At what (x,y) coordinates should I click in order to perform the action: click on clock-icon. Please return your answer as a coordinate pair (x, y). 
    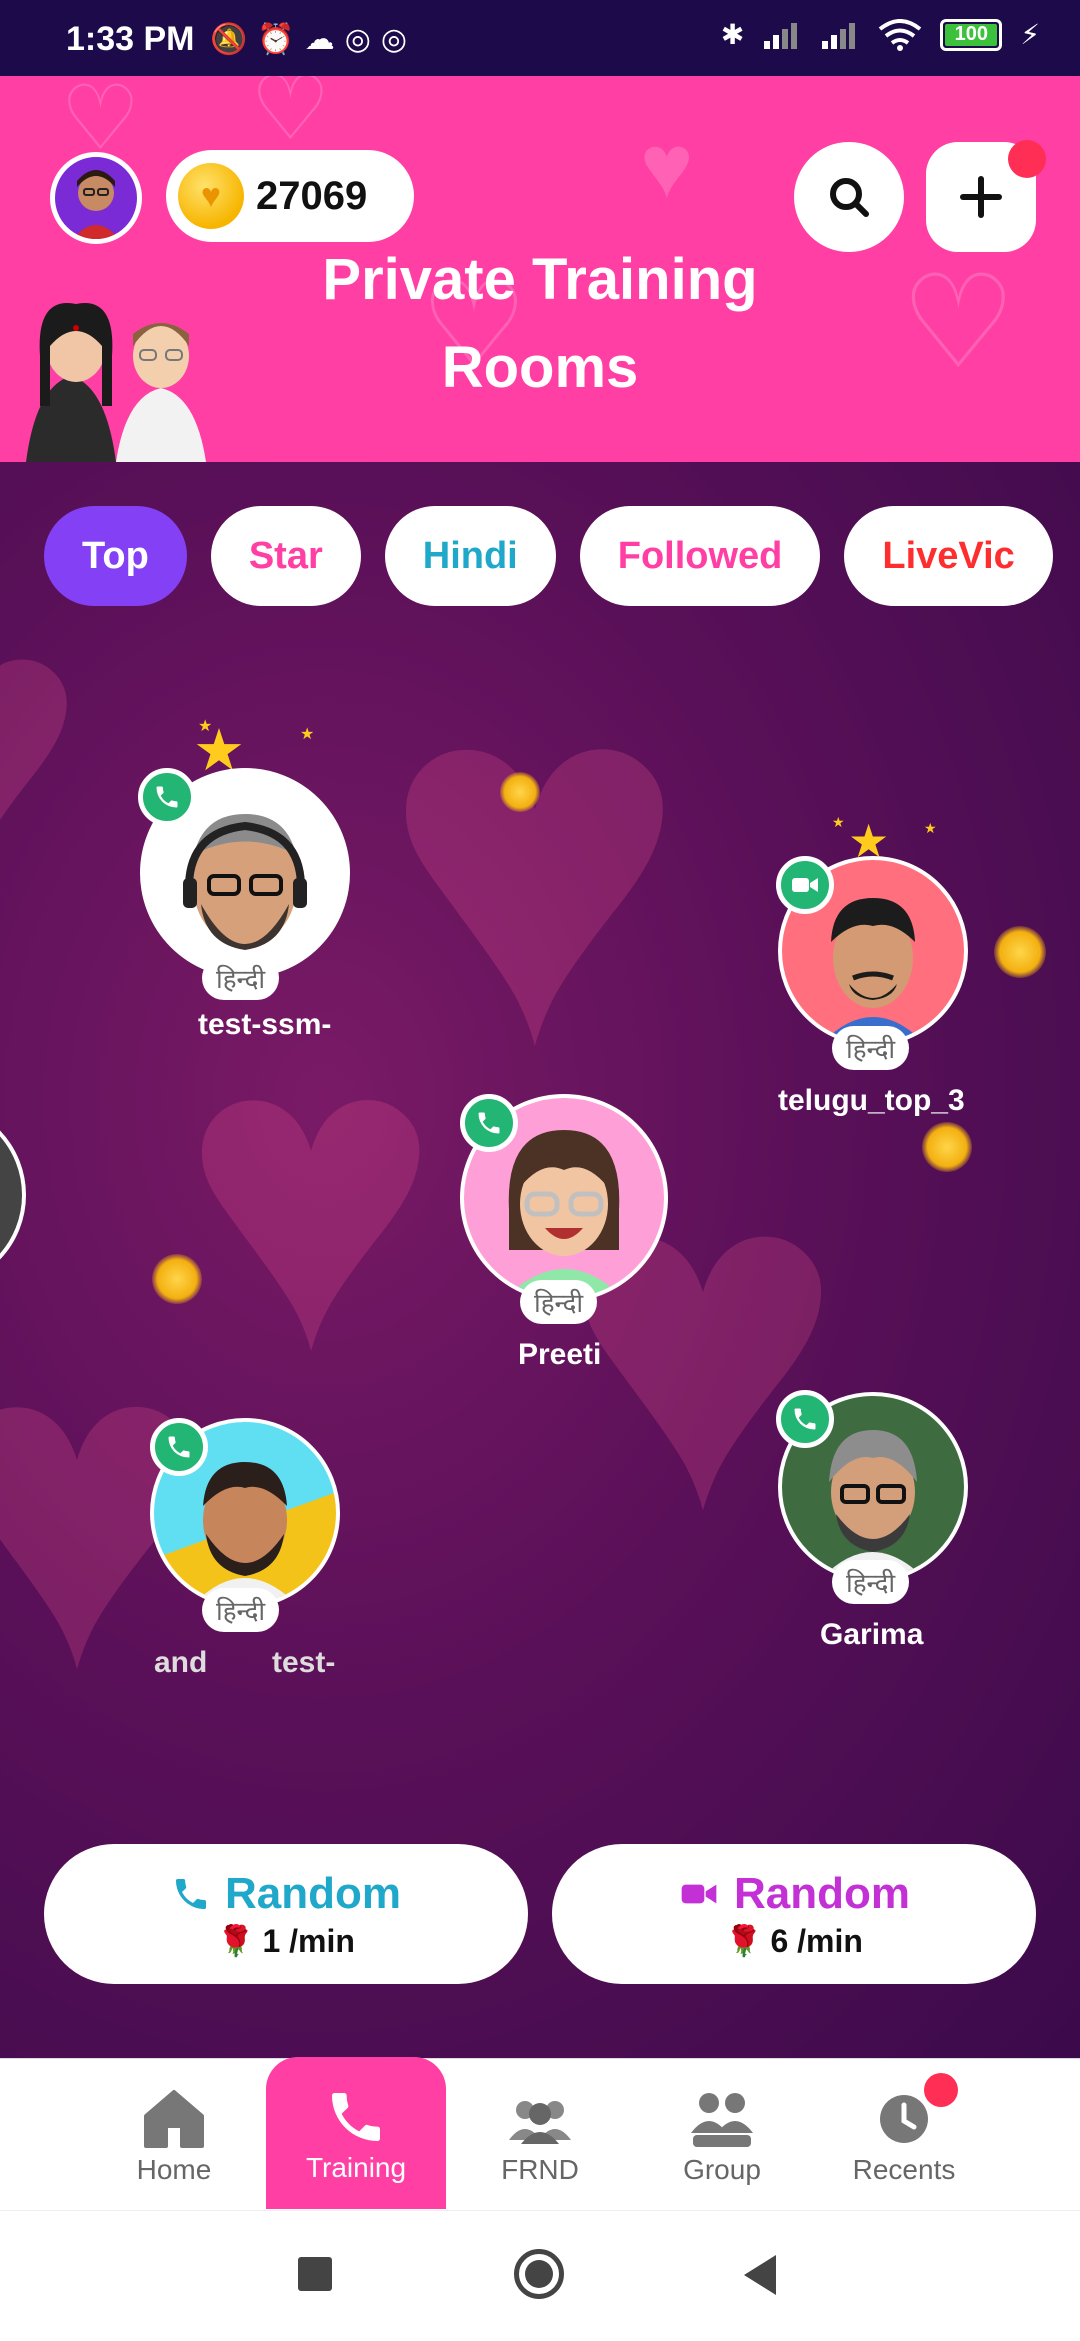
    Looking at the image, I should click on (904, 2119).